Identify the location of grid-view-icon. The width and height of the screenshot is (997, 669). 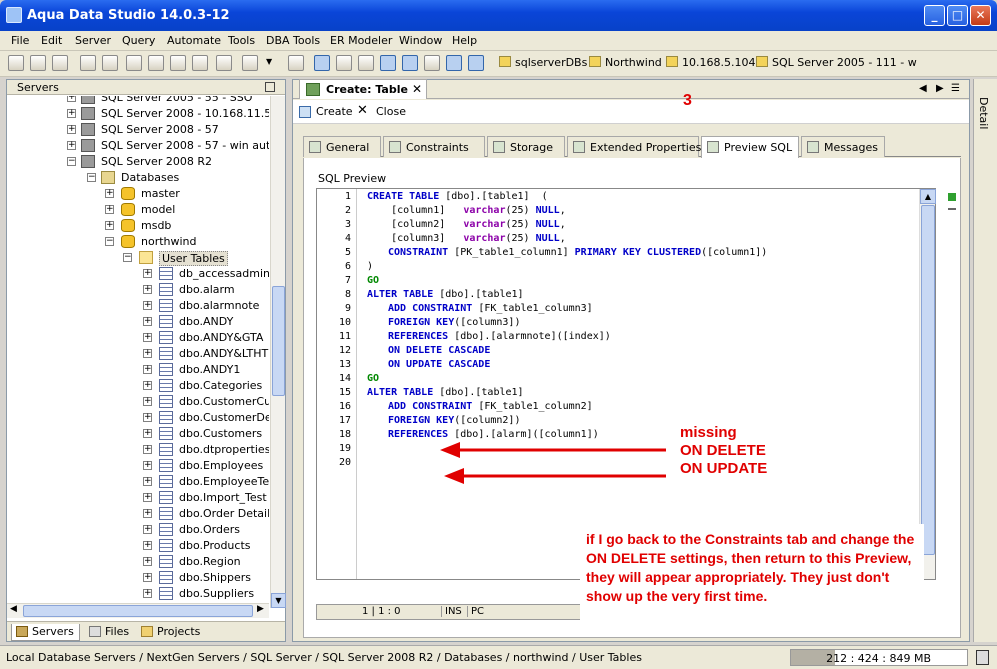
(388, 63).